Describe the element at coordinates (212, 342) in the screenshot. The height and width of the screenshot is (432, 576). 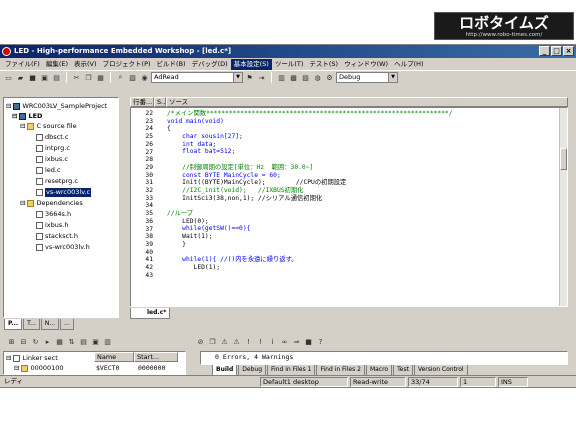
I see `copy-icon: ❐` at that location.